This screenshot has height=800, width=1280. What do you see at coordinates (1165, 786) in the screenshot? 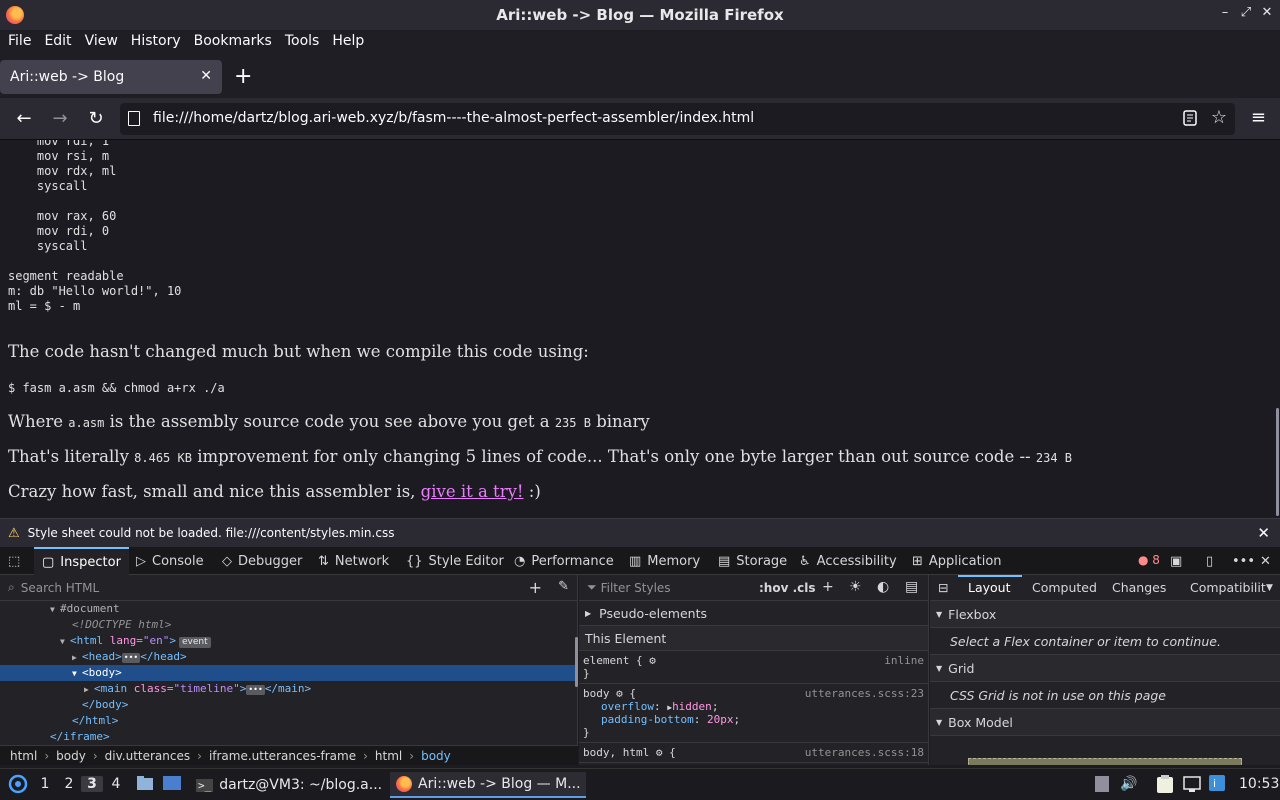
I see `clipboard-icon` at bounding box center [1165, 786].